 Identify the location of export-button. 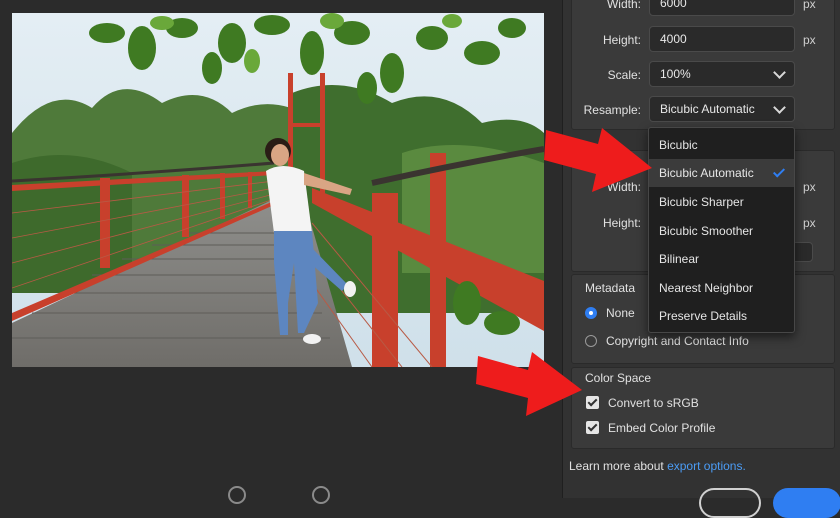
(806, 503).